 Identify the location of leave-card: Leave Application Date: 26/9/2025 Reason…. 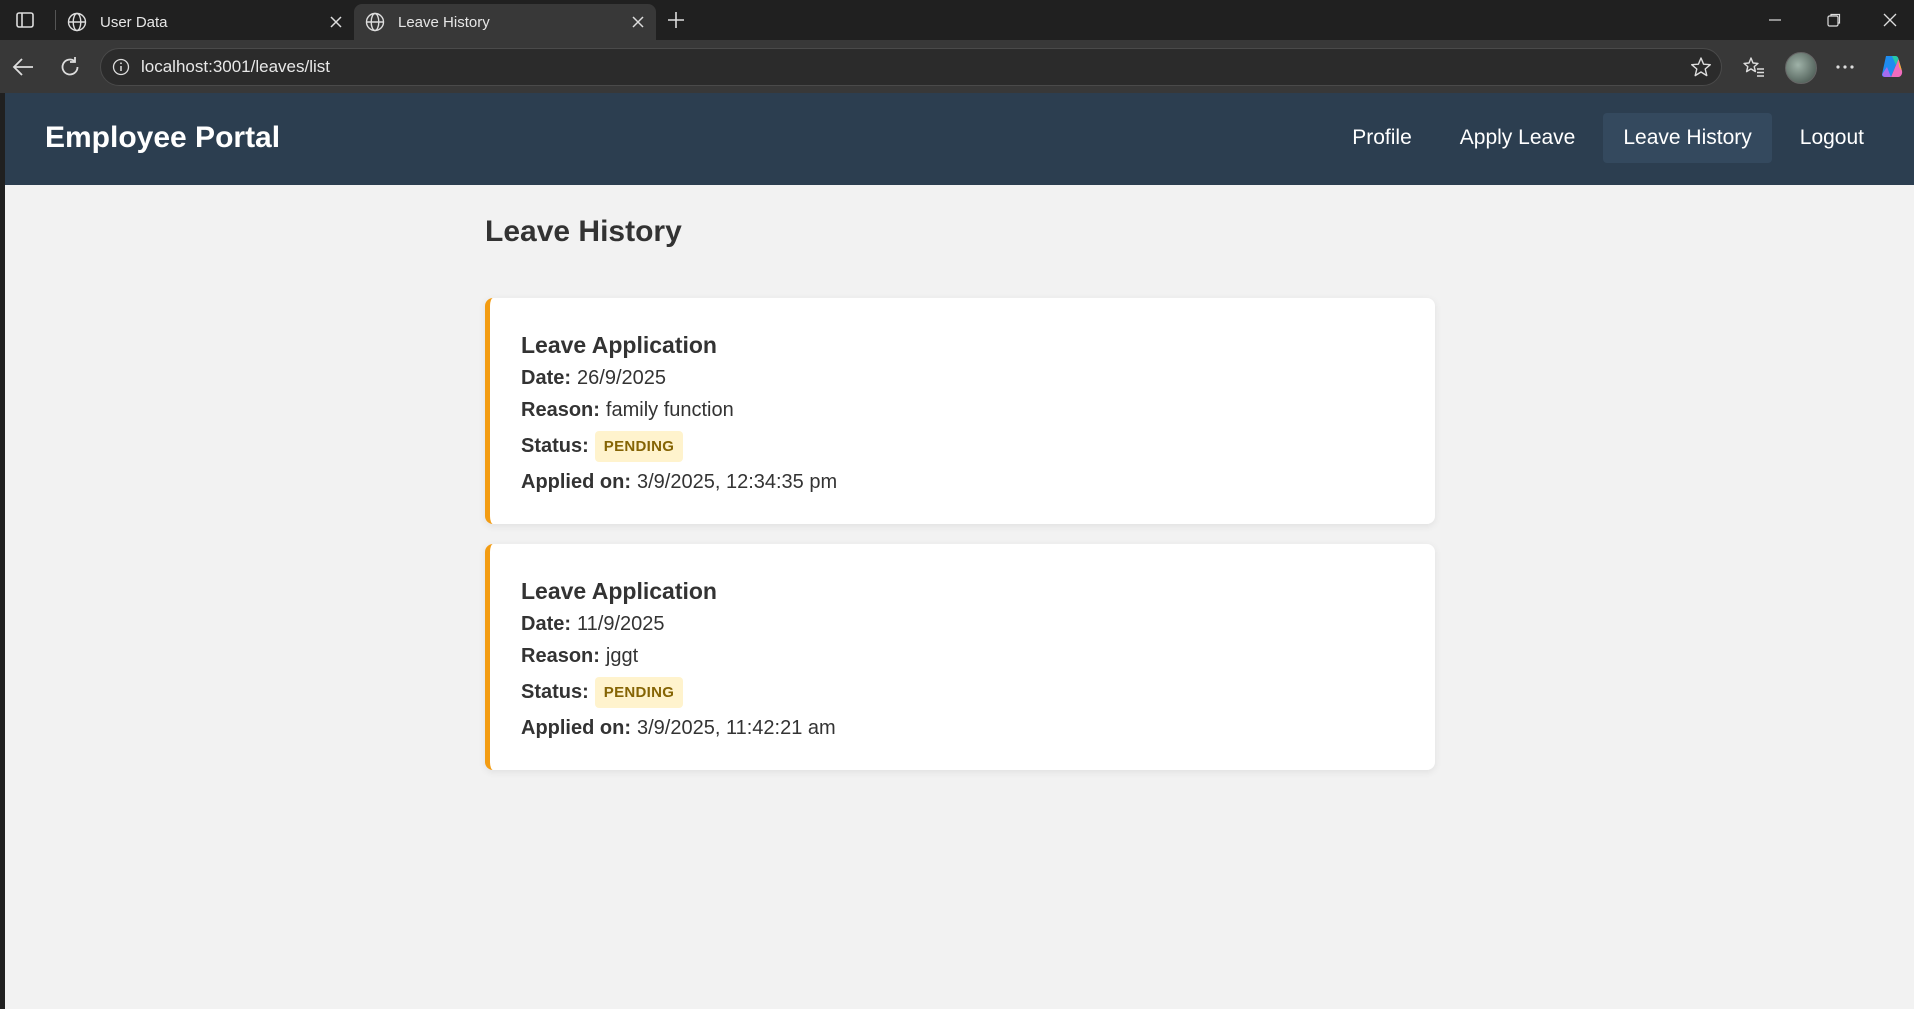
(960, 411).